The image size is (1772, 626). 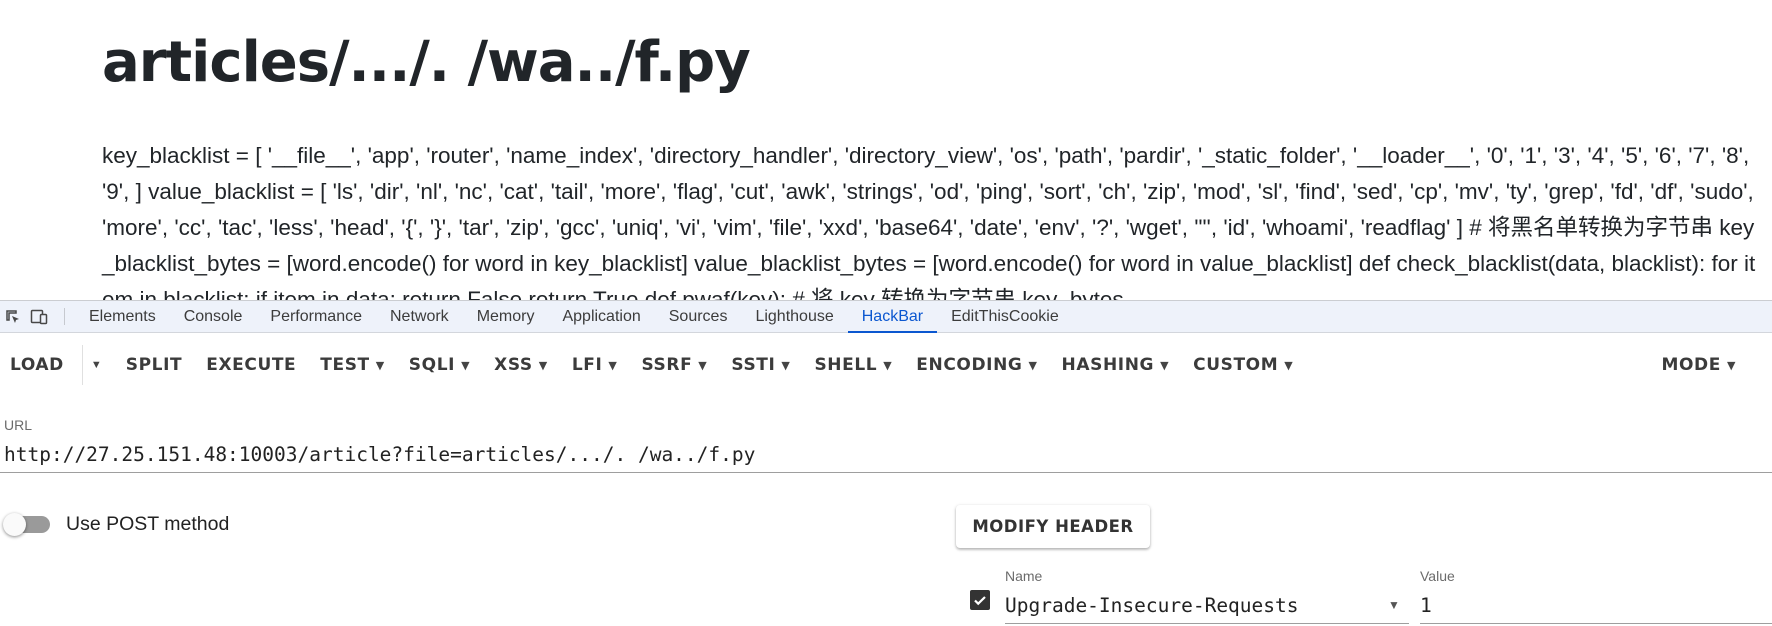 What do you see at coordinates (794, 316) in the screenshot?
I see `tab-lighthouse: Lighthouse` at bounding box center [794, 316].